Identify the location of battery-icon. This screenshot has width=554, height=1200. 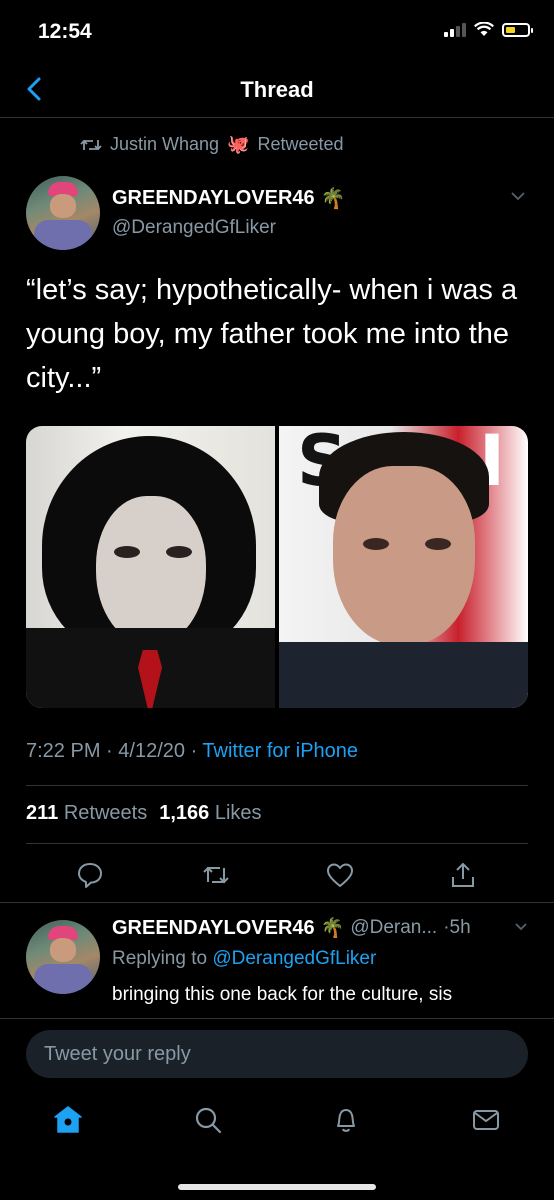
(517, 29).